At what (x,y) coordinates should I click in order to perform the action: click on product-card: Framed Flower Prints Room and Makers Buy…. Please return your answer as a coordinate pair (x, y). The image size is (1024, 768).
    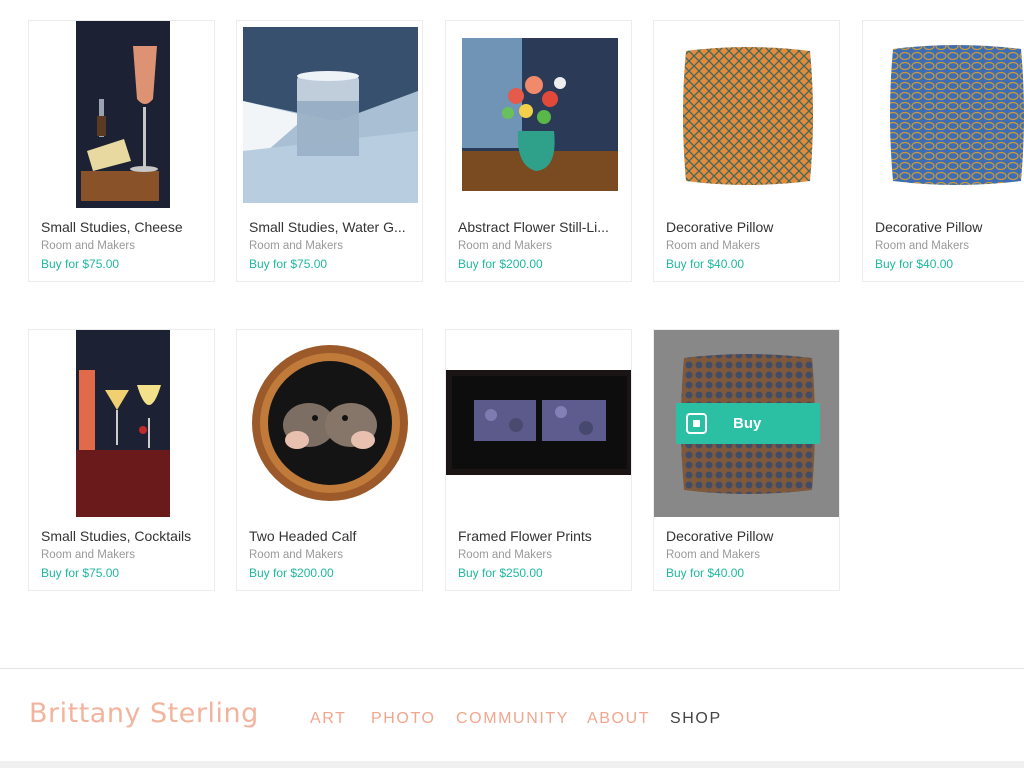
    Looking at the image, I should click on (538, 460).